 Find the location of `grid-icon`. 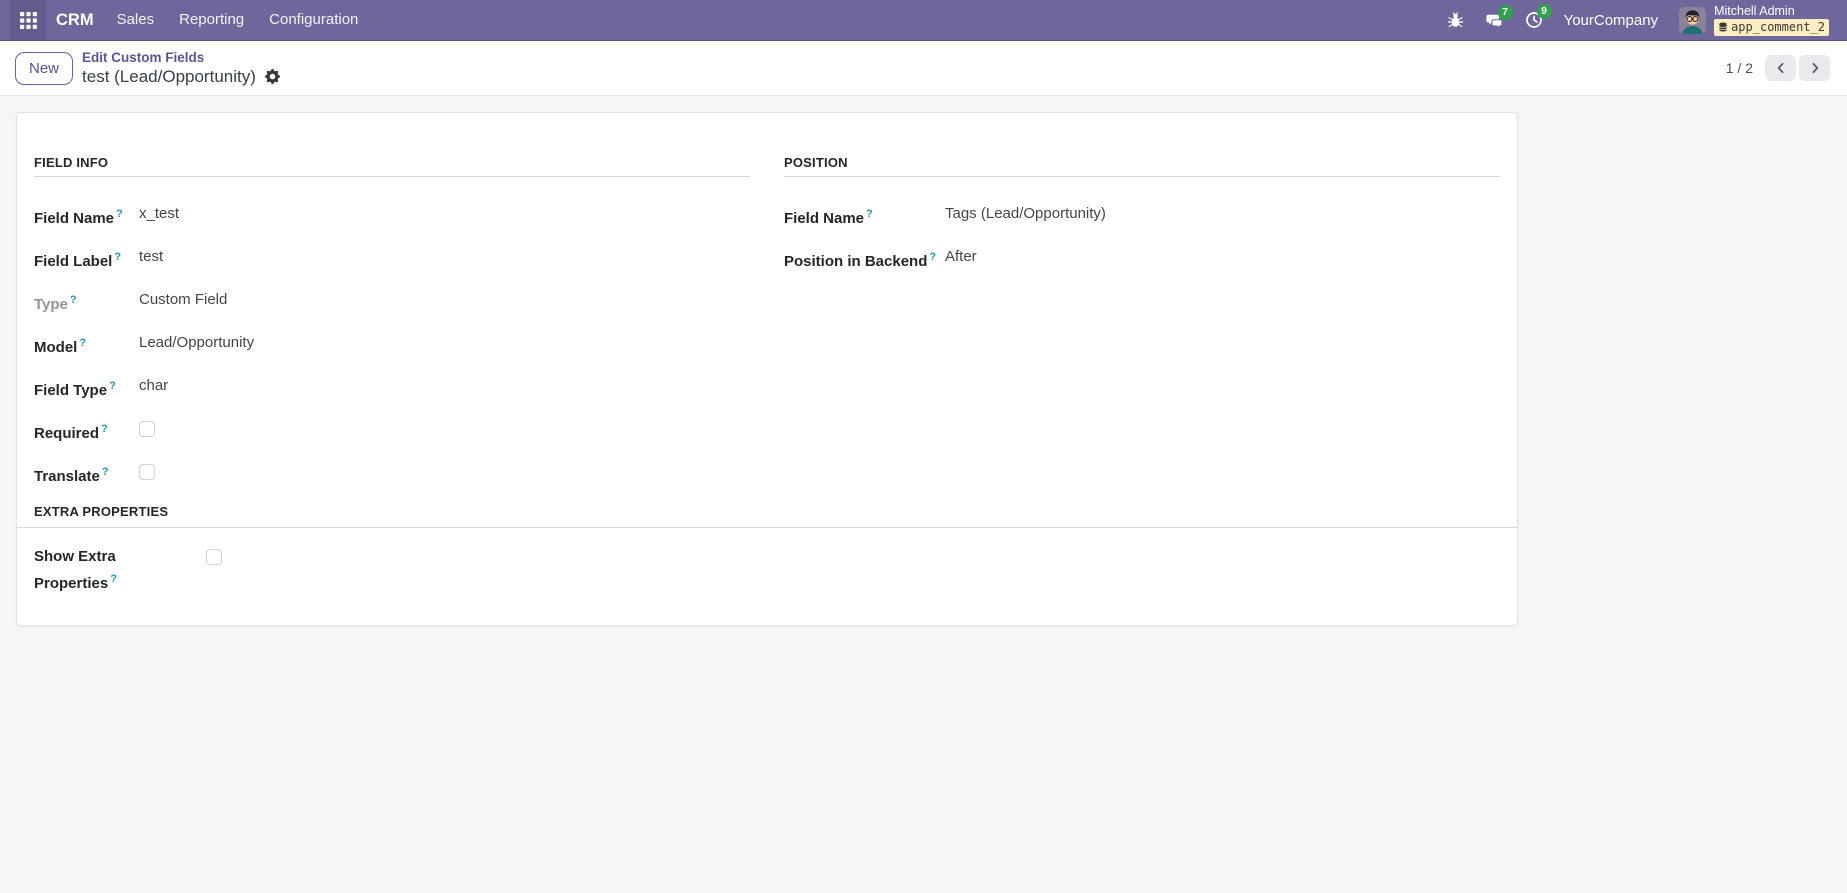

grid-icon is located at coordinates (28, 20).